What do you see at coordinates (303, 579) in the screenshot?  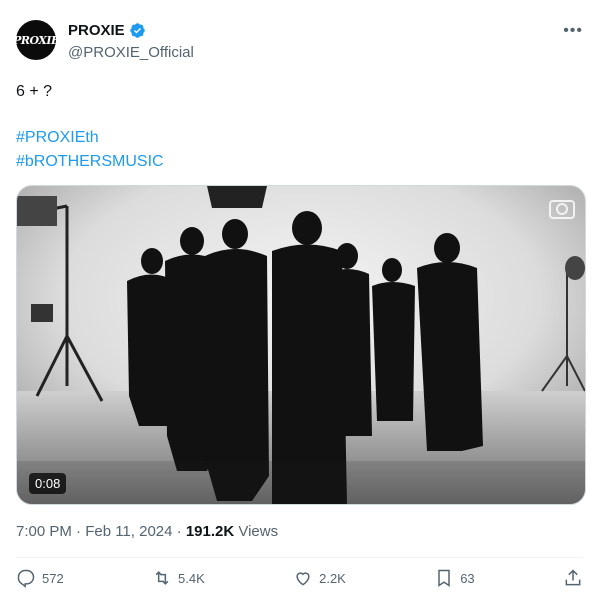 I see `heart-icon` at bounding box center [303, 579].